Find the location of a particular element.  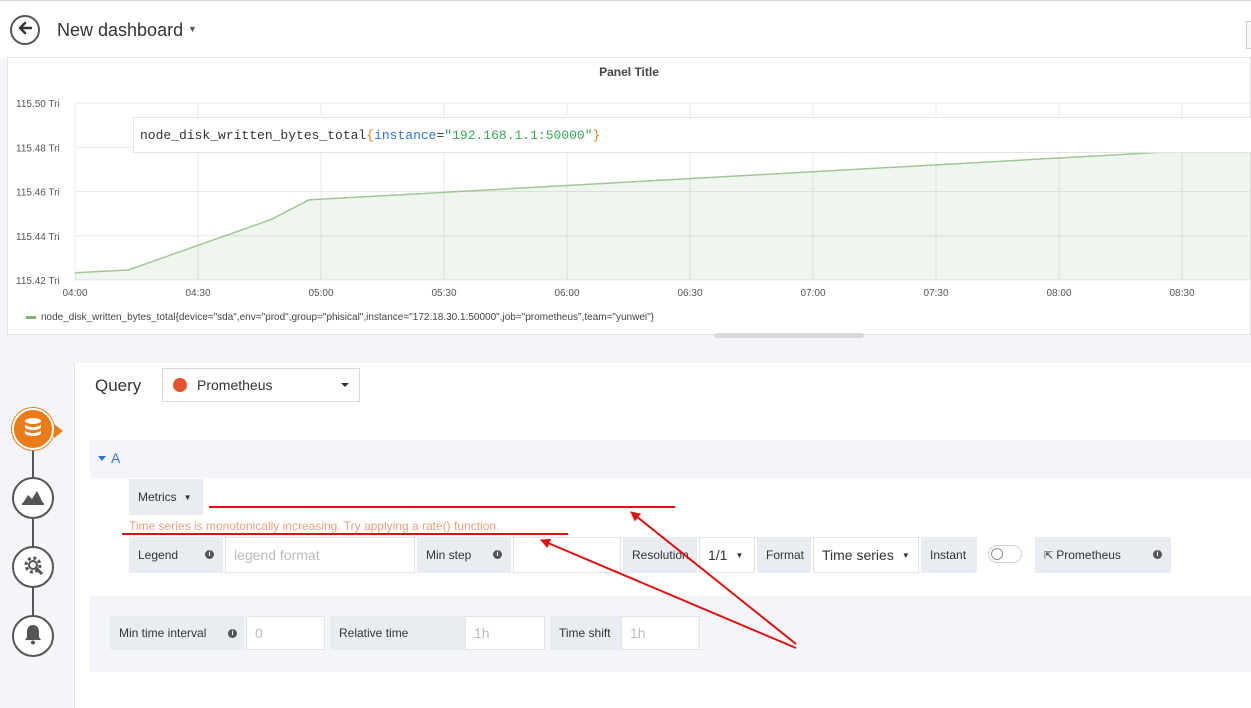

database-icon is located at coordinates (33, 429).